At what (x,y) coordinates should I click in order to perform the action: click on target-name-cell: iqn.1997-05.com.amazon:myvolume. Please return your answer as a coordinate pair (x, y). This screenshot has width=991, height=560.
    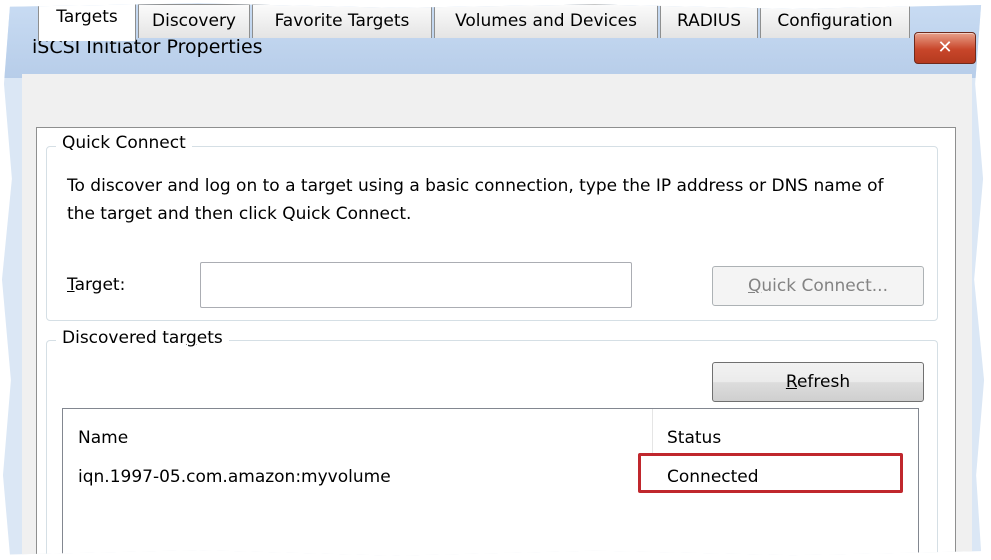
    Looking at the image, I should click on (234, 477).